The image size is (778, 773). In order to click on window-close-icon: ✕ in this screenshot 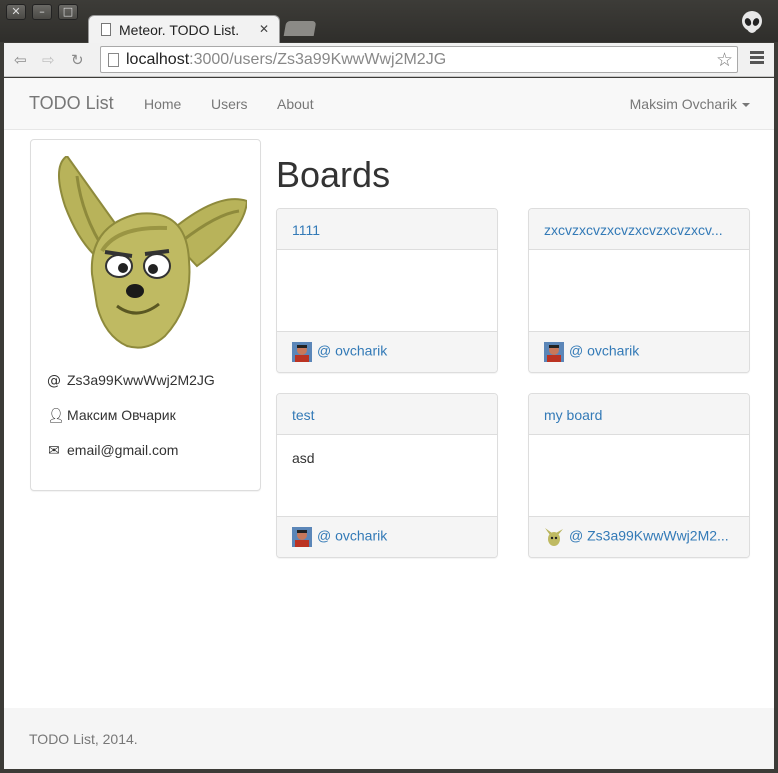, I will do `click(16, 12)`.